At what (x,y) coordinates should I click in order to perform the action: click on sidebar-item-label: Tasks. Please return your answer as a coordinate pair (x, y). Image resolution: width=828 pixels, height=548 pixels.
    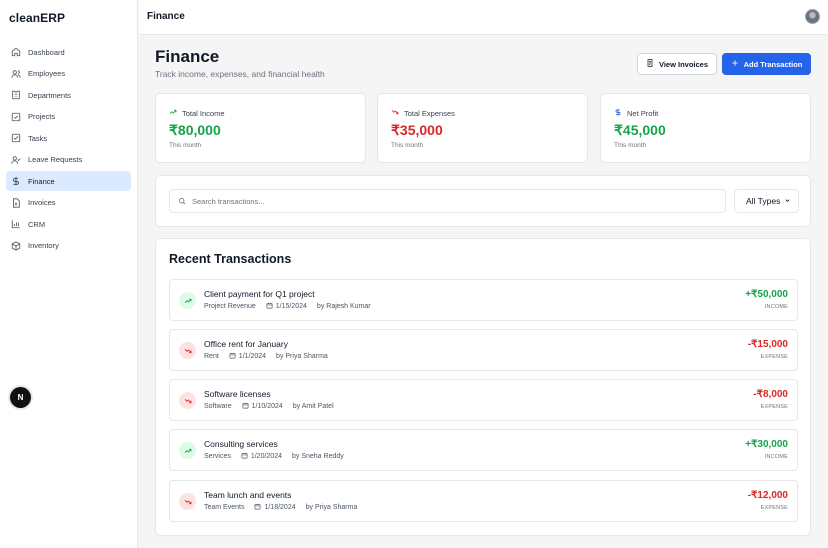
    Looking at the image, I should click on (38, 138).